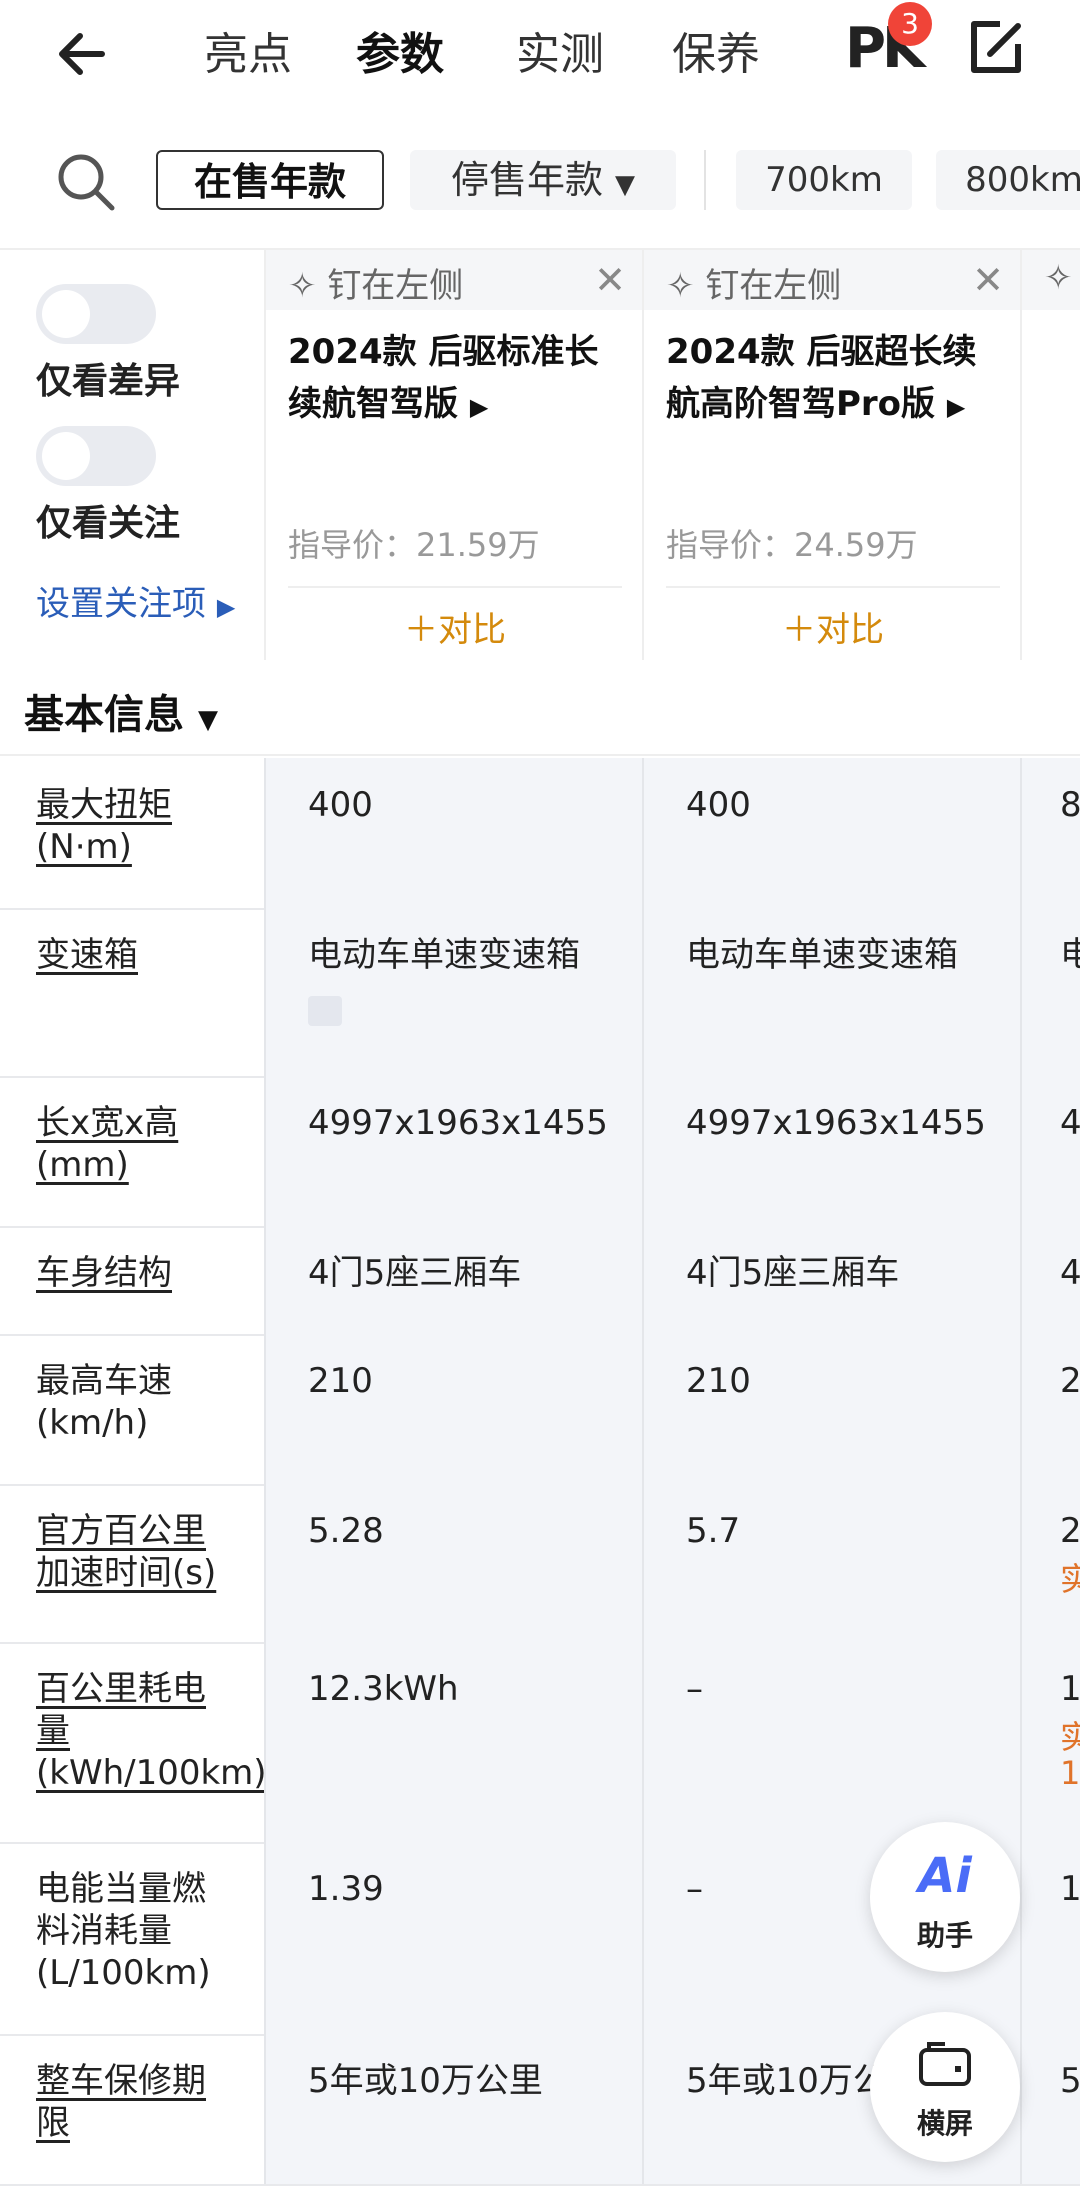 Image resolution: width=1080 pixels, height=2197 pixels. Describe the element at coordinates (453, 1409) in the screenshot. I see `value-cell: 210` at that location.